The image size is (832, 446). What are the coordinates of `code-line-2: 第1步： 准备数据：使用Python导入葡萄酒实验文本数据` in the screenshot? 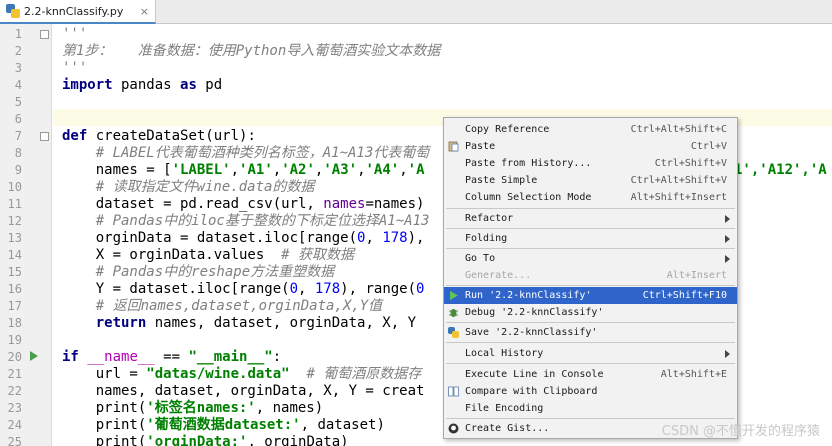 It's located at (251, 51).